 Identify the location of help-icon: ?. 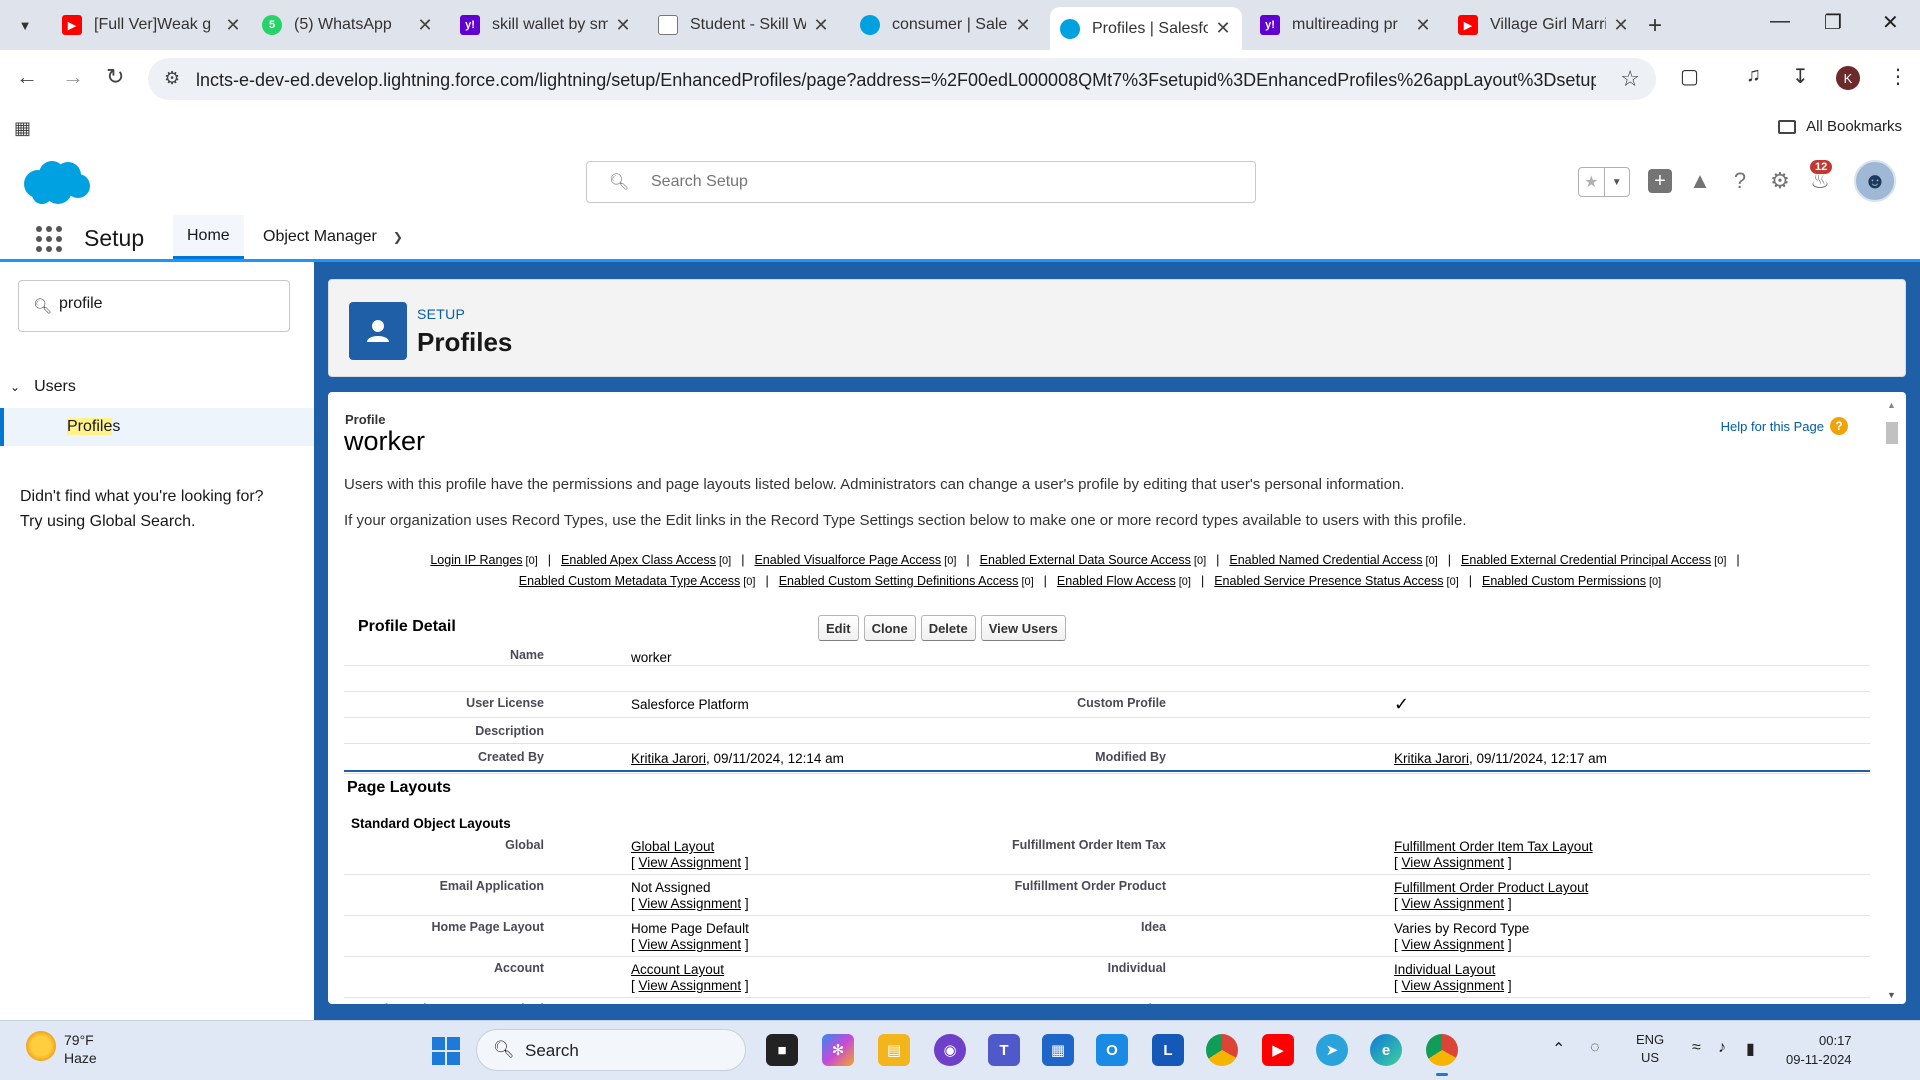
(1740, 181).